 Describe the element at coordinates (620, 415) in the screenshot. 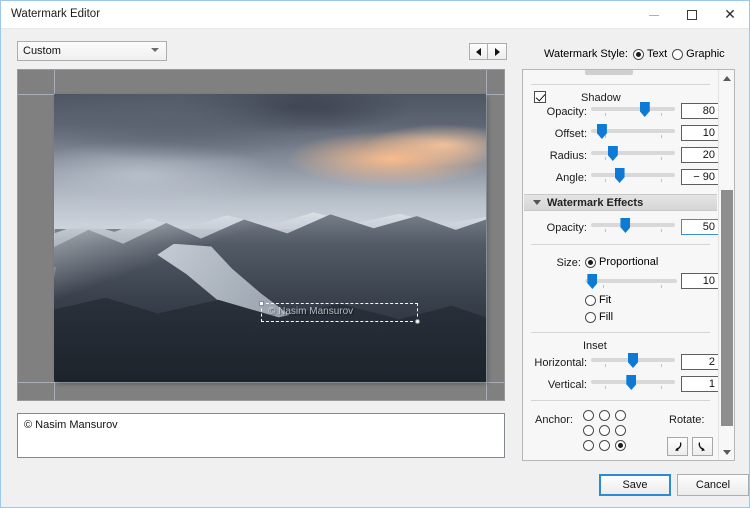

I see `anchor-top-right` at that location.